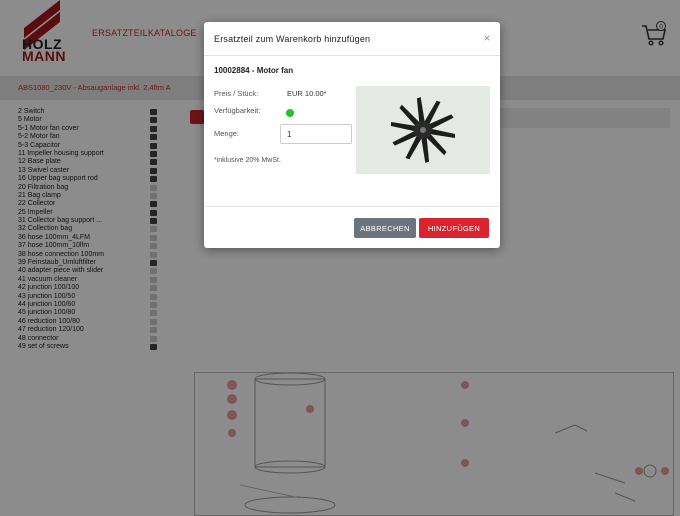 The image size is (680, 516). Describe the element at coordinates (423, 130) in the screenshot. I see `product-image` at that location.